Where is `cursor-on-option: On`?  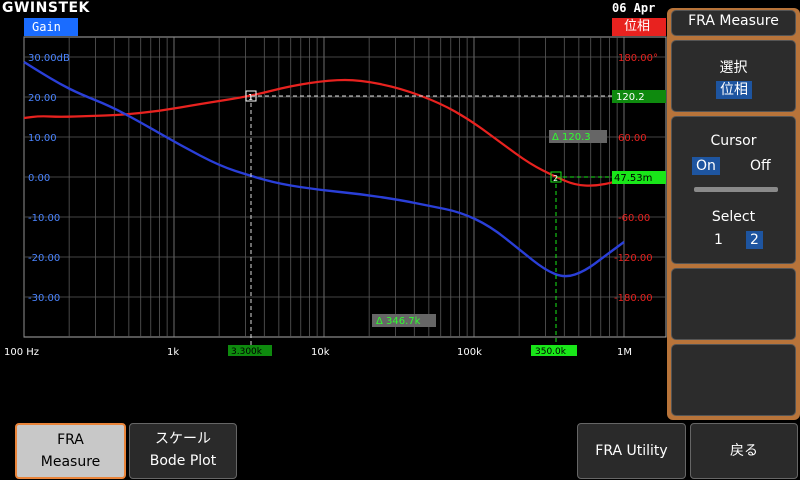 cursor-on-option: On is located at coordinates (706, 166).